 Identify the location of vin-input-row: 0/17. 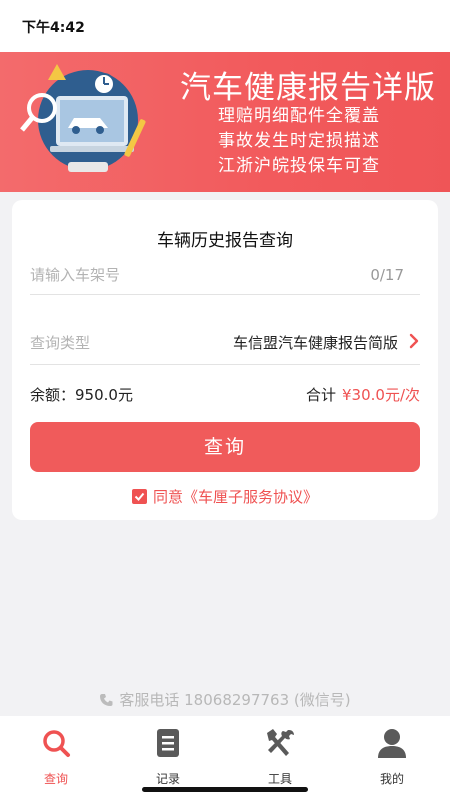
(225, 275).